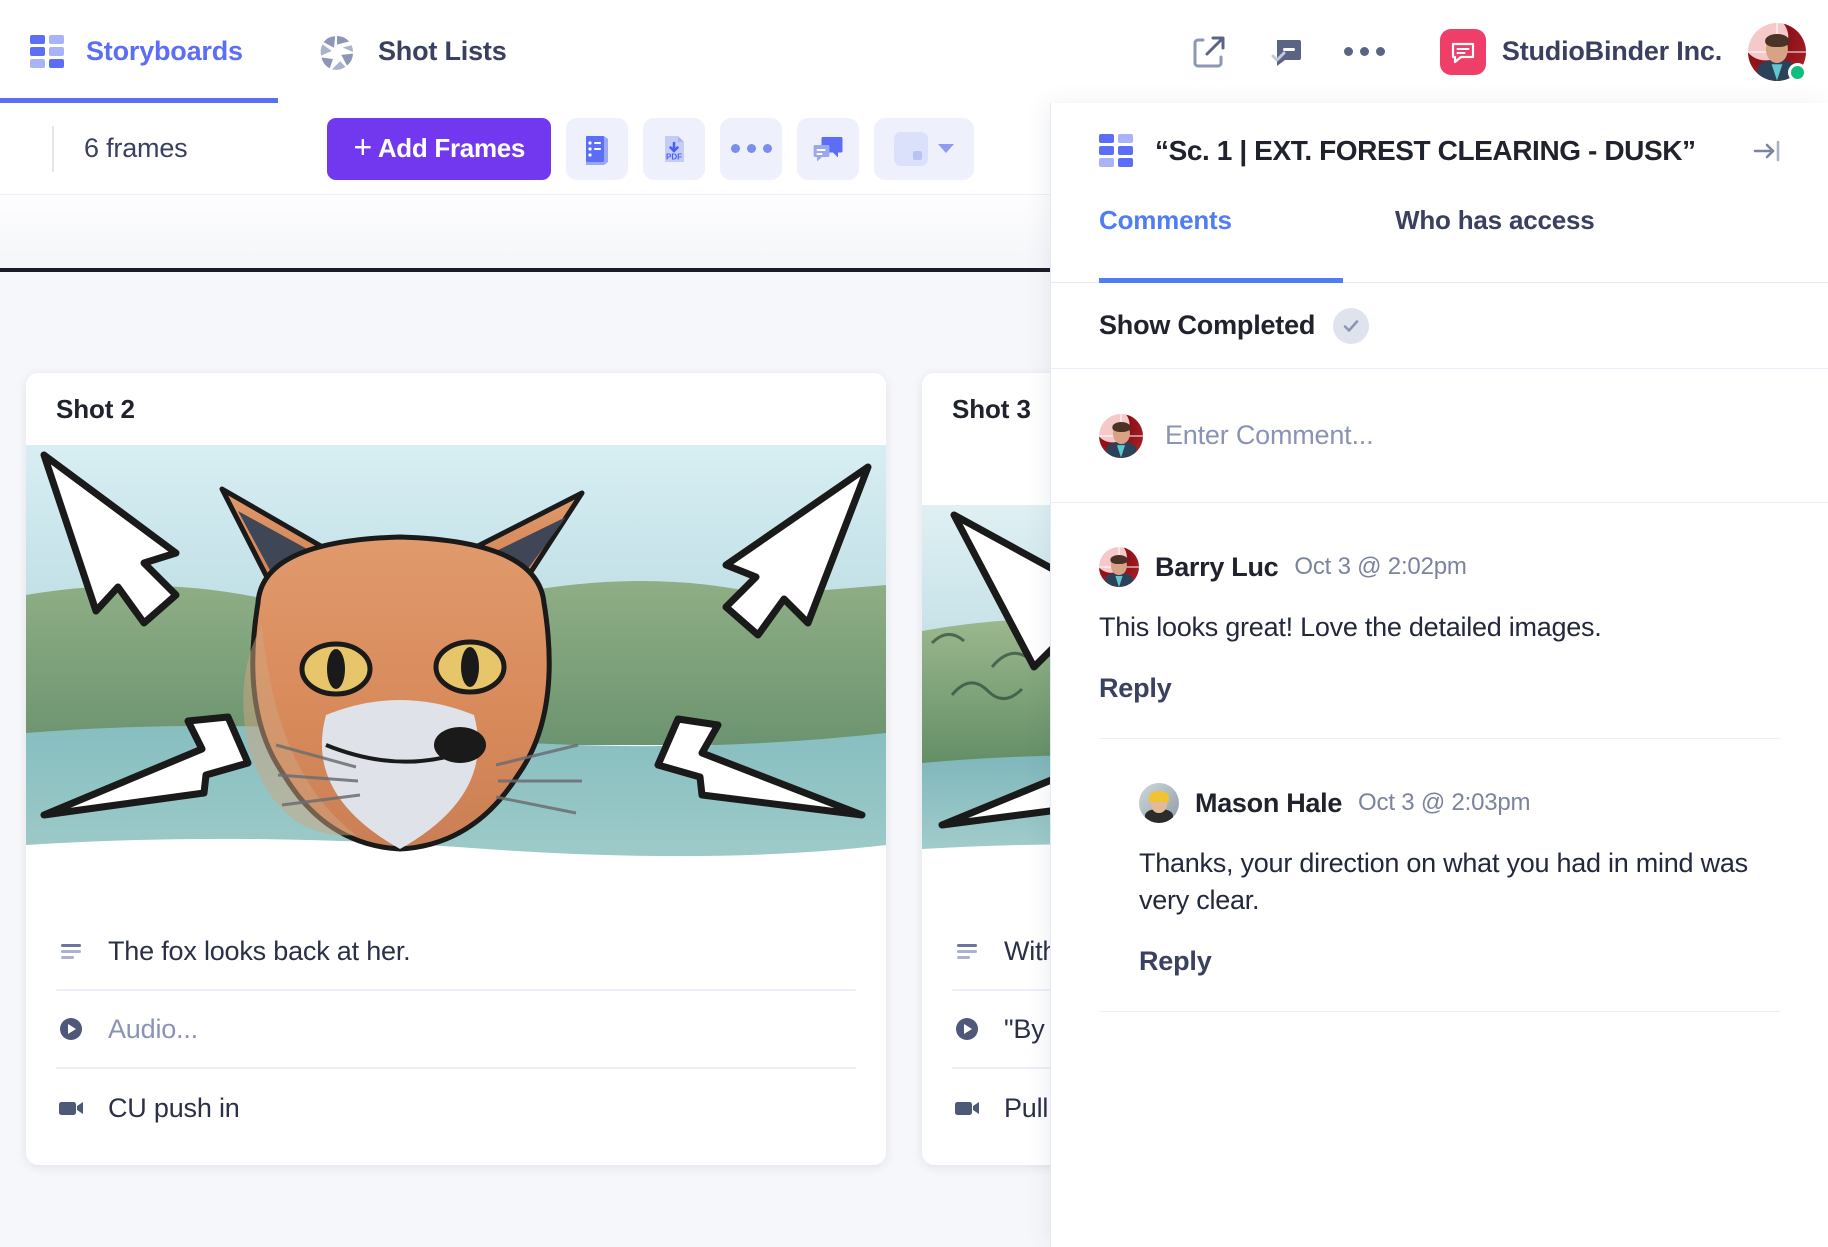 The width and height of the screenshot is (1828, 1247). Describe the element at coordinates (946, 148) in the screenshot. I see `chevron-down-icon` at that location.